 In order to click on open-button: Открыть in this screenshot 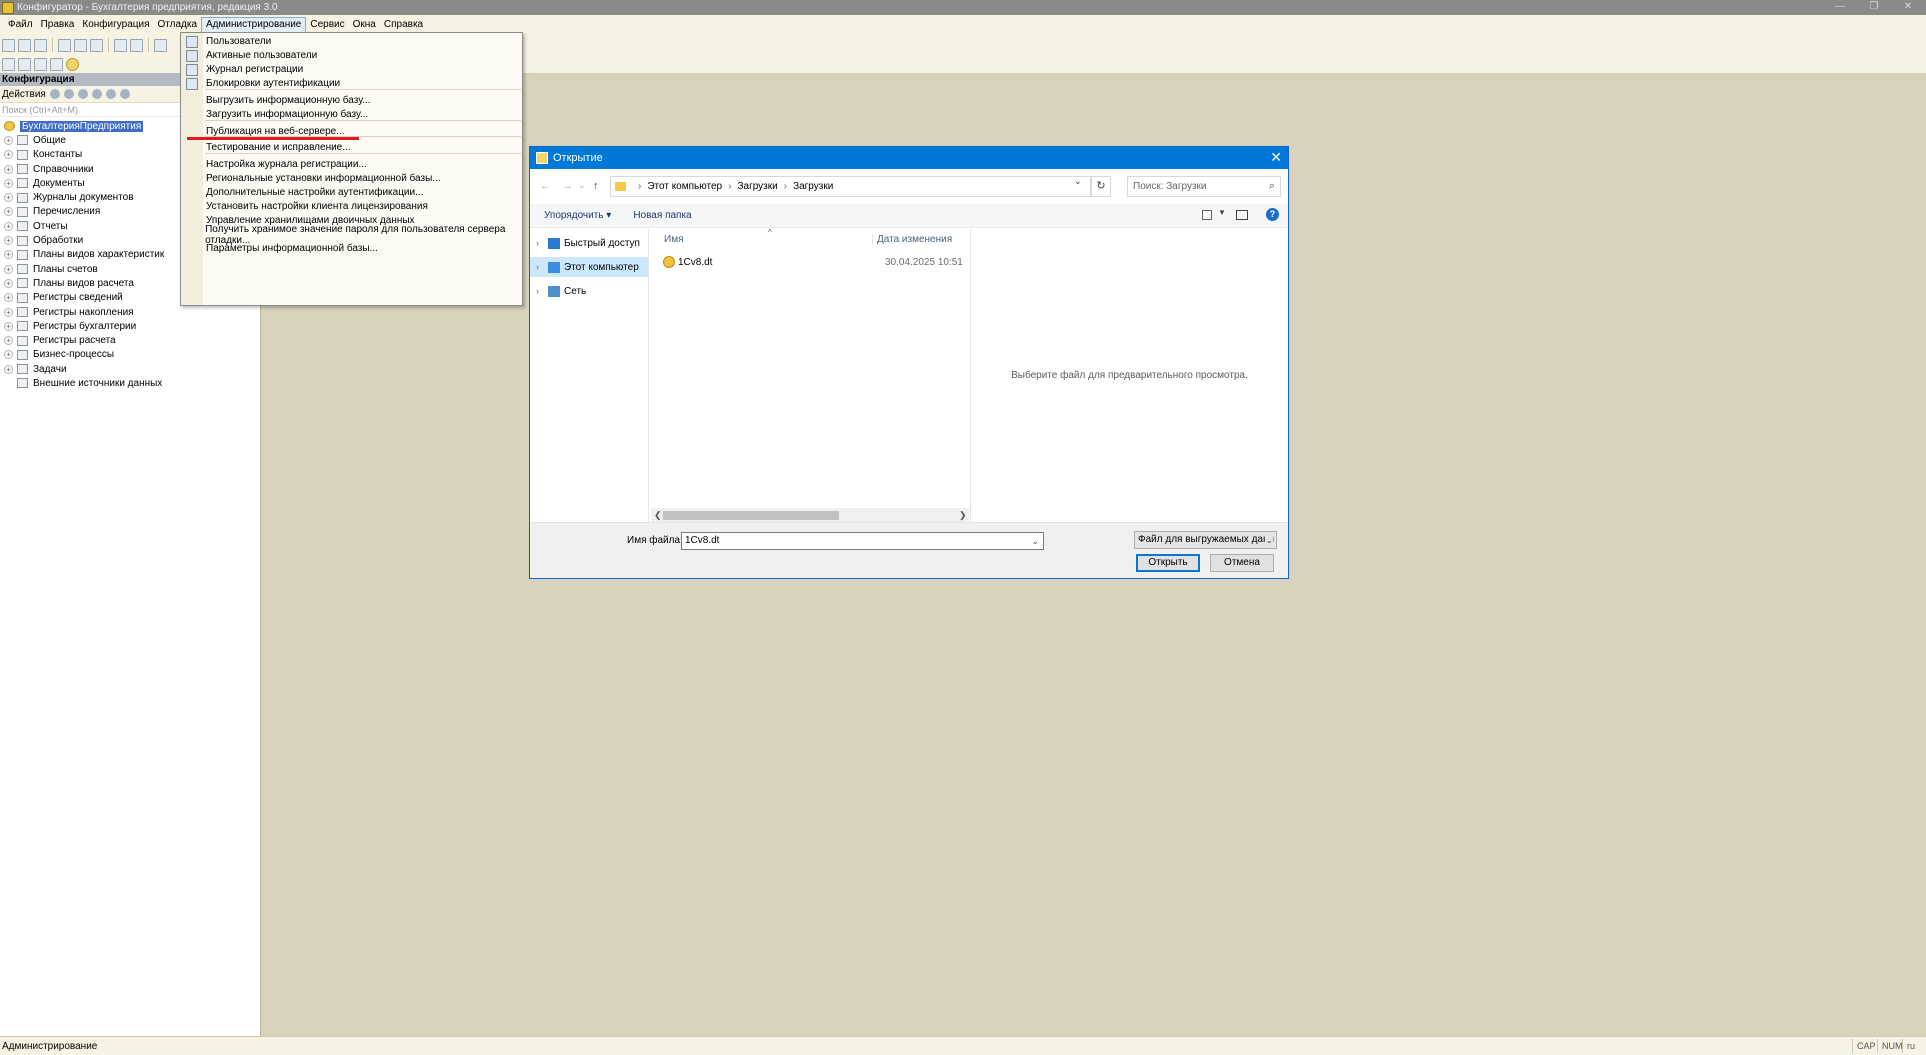, I will do `click(1168, 563)`.